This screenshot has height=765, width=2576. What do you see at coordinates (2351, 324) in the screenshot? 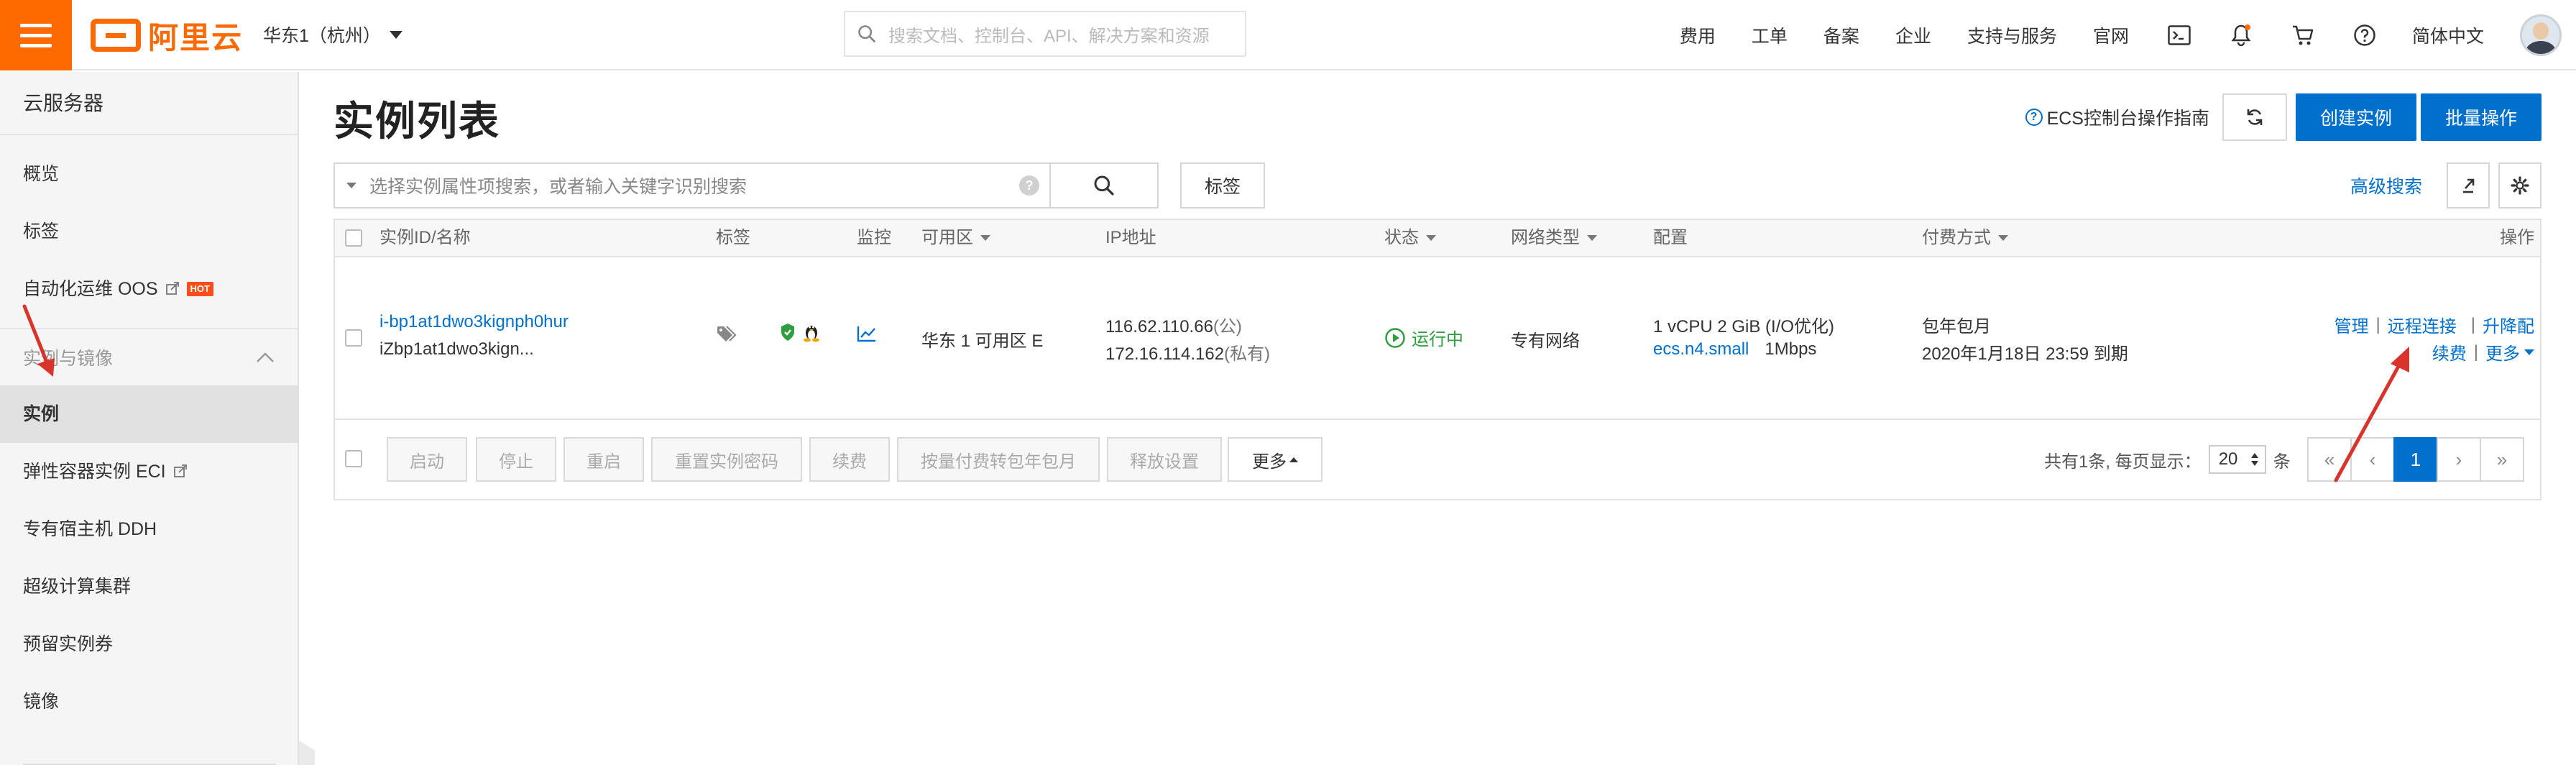
I see `manage-link: 管理` at bounding box center [2351, 324].